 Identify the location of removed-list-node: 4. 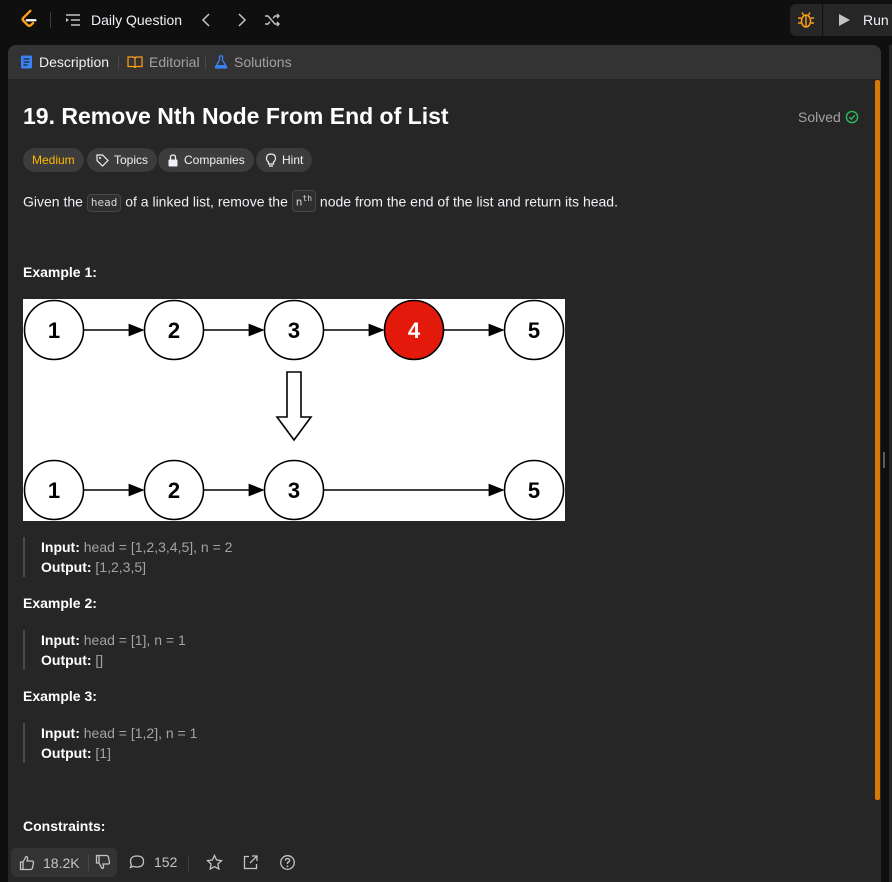
(414, 330).